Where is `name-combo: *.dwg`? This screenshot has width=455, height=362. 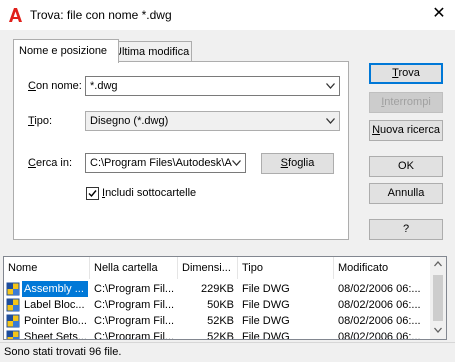 name-combo: *.dwg is located at coordinates (212, 86).